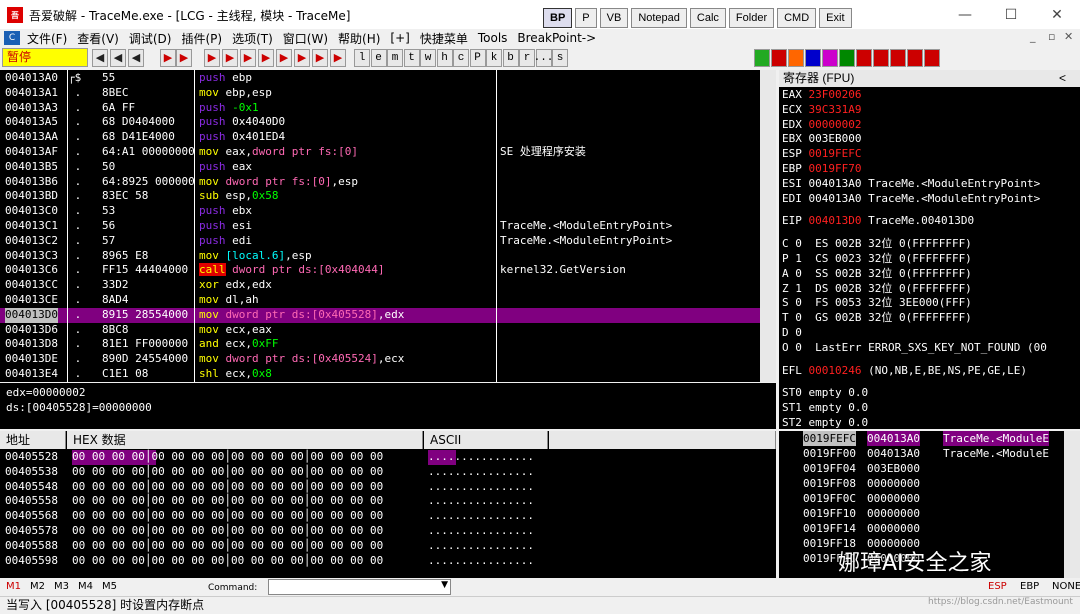 The image size is (1080, 614). Describe the element at coordinates (85, 586) in the screenshot. I see `tab-m4: M4` at that location.